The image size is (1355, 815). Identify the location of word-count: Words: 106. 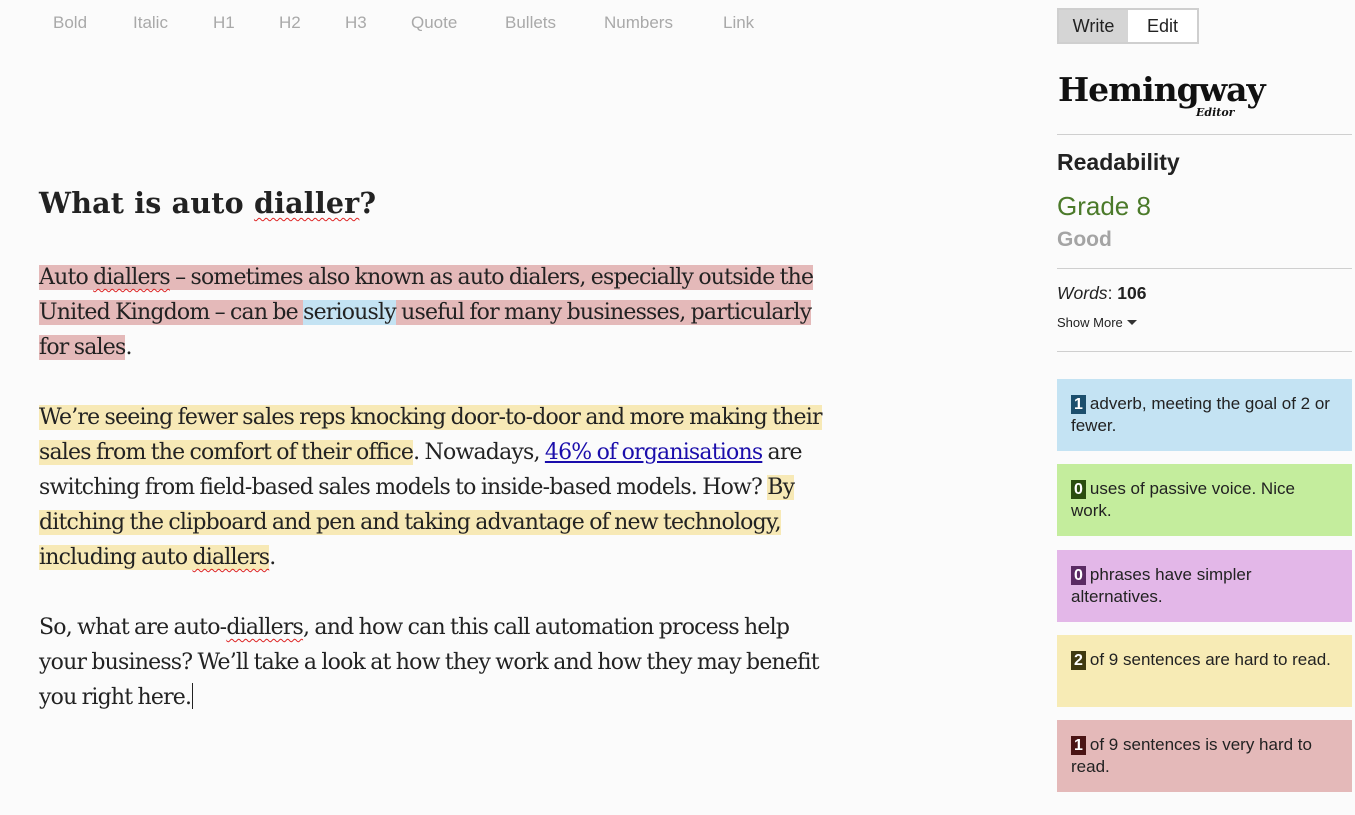
(1102, 293).